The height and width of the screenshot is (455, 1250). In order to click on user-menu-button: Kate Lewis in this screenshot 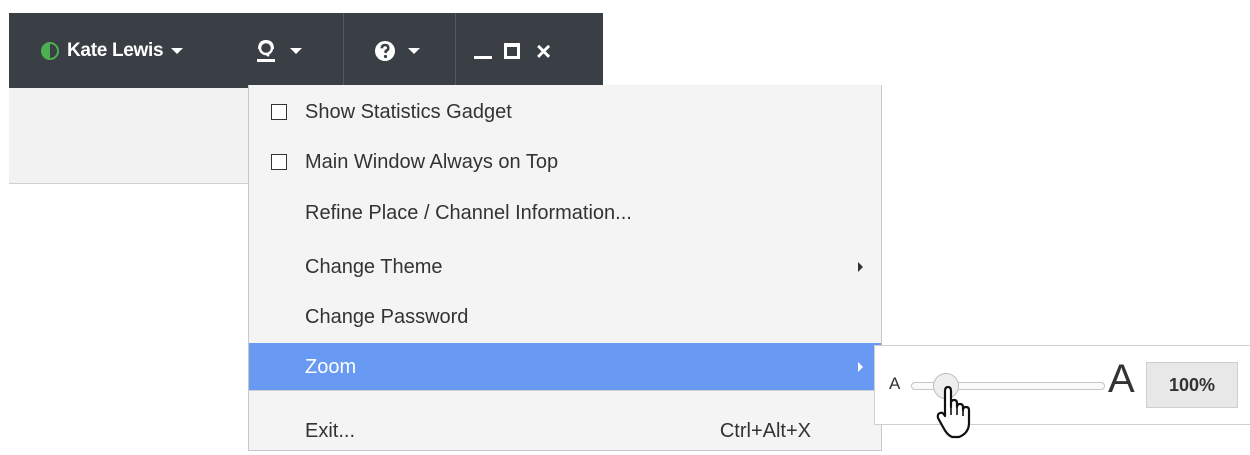, I will do `click(112, 50)`.